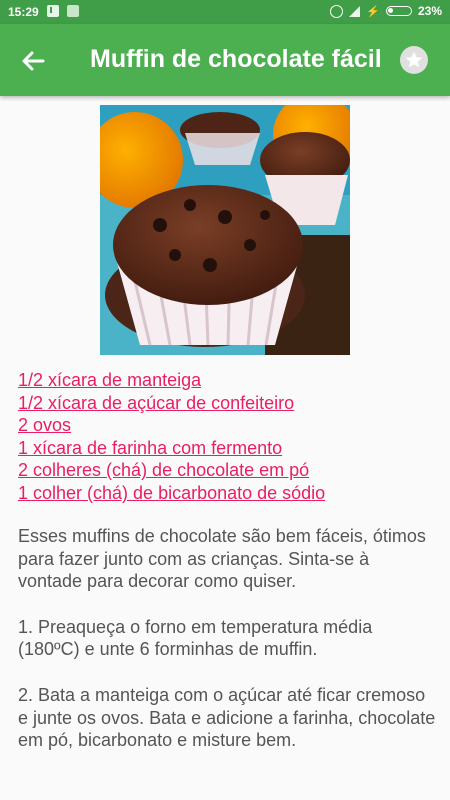  I want to click on battery-icon, so click(398, 11).